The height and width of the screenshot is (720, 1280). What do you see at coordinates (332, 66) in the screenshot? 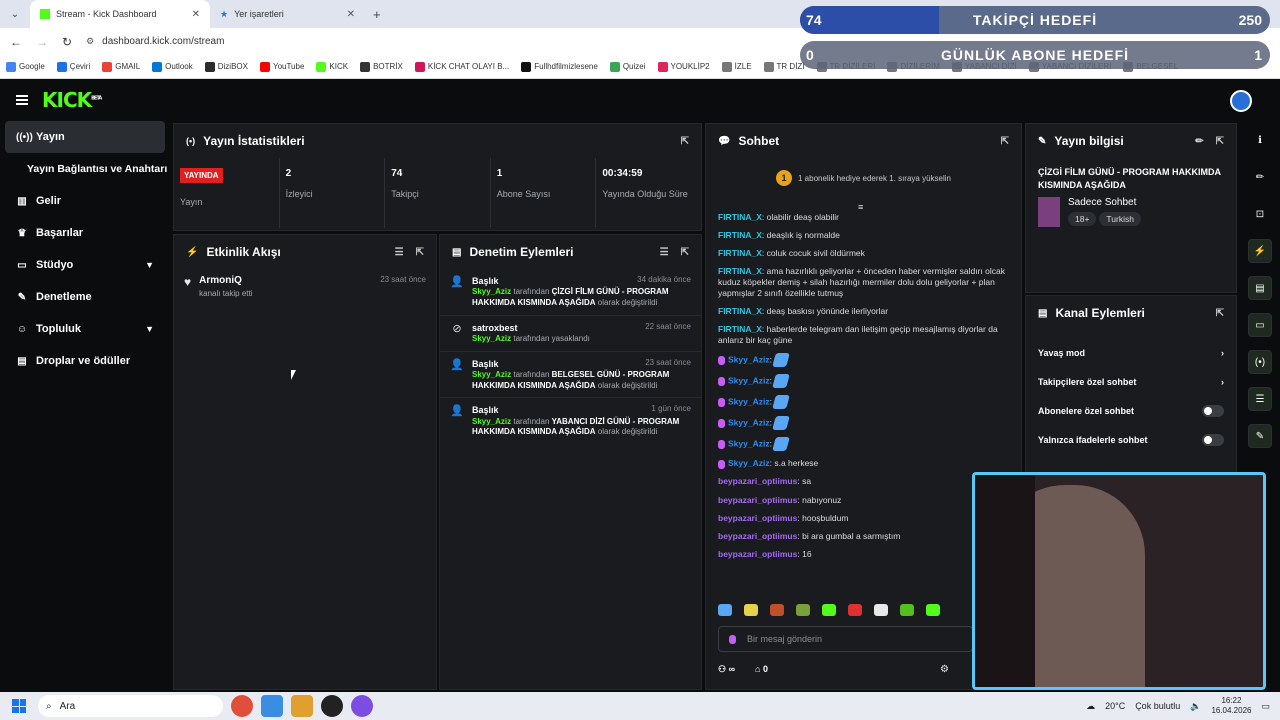
I see `bookmark-item: KICK` at bounding box center [332, 66].